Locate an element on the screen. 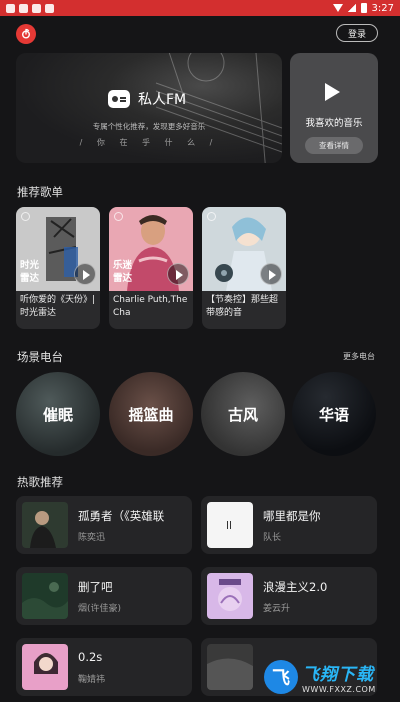 The width and height of the screenshot is (400, 702). fm-title: 私人FM is located at coordinates (162, 100).